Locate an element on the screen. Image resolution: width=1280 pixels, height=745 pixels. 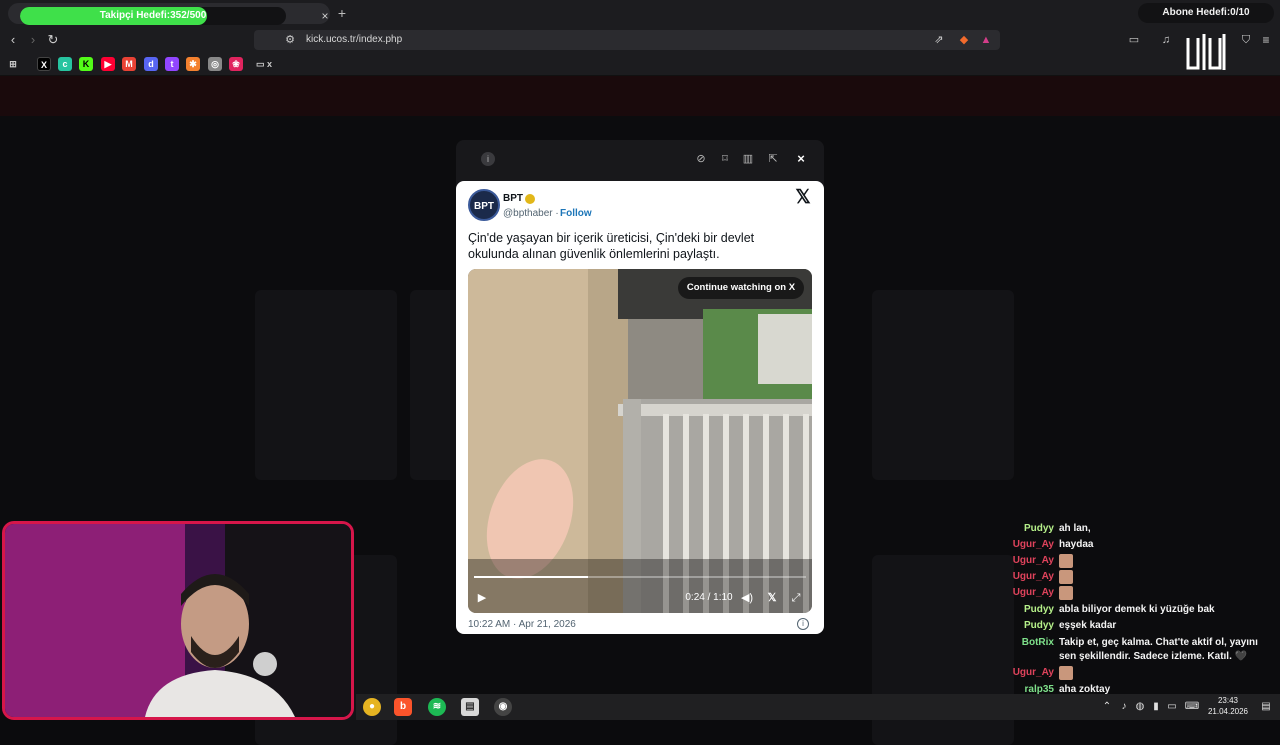
new-tab-button: + is located at coordinates (342, 13).